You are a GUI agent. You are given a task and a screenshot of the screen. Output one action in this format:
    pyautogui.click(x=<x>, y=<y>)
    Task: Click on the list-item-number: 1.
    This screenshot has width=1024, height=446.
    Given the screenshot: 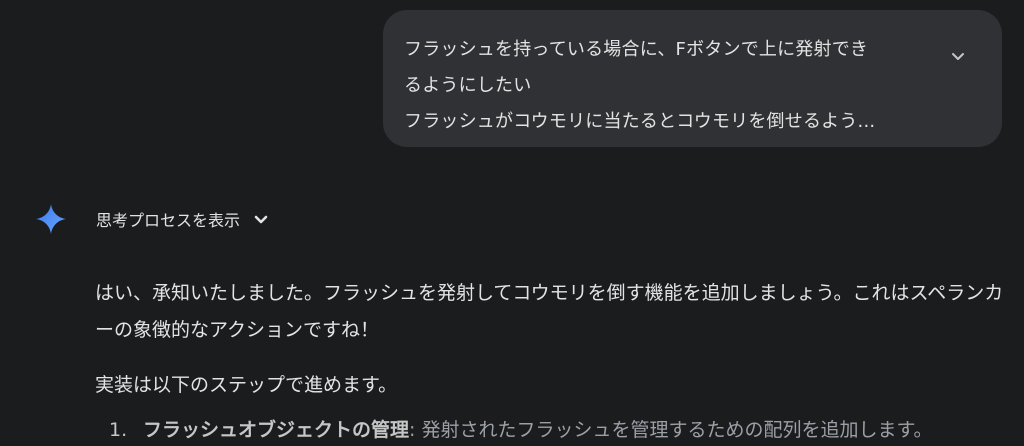 What is the action you would take?
    pyautogui.click(x=118, y=430)
    